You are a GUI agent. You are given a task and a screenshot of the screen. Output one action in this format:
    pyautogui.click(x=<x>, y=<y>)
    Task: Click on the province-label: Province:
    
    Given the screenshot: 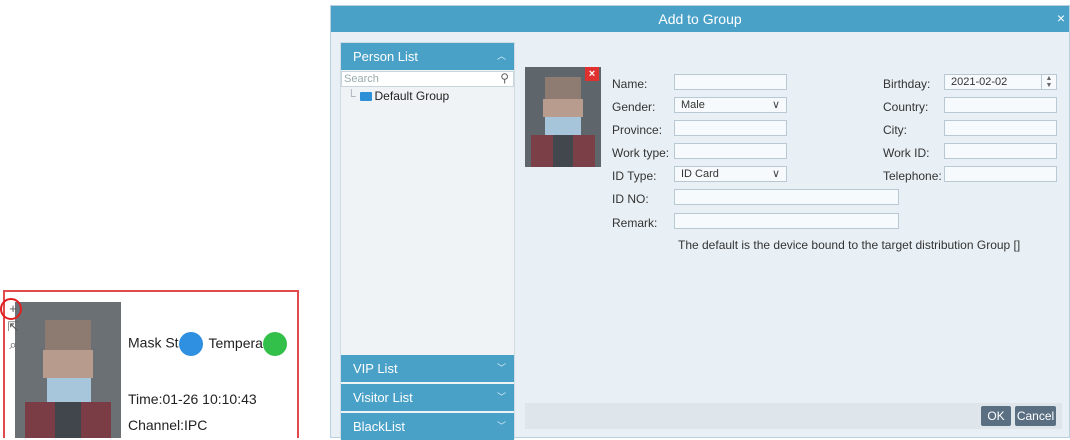 What is the action you would take?
    pyautogui.click(x=637, y=130)
    